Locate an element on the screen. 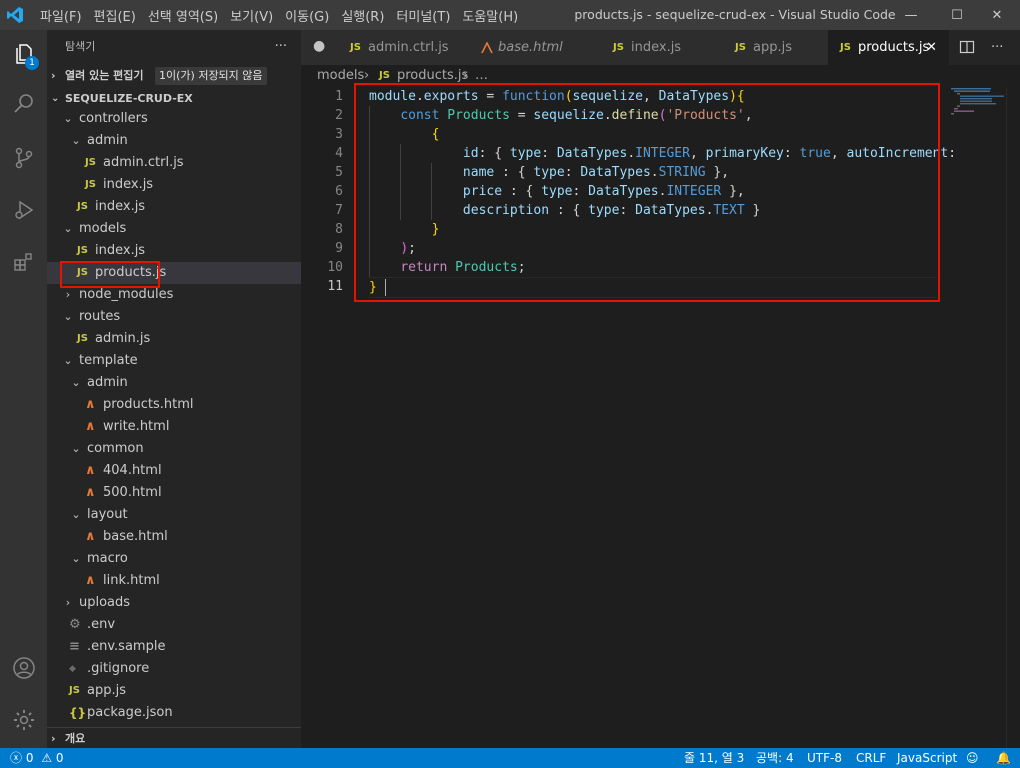 This screenshot has height=768, width=1020. search-activity is located at coordinates (23, 104).